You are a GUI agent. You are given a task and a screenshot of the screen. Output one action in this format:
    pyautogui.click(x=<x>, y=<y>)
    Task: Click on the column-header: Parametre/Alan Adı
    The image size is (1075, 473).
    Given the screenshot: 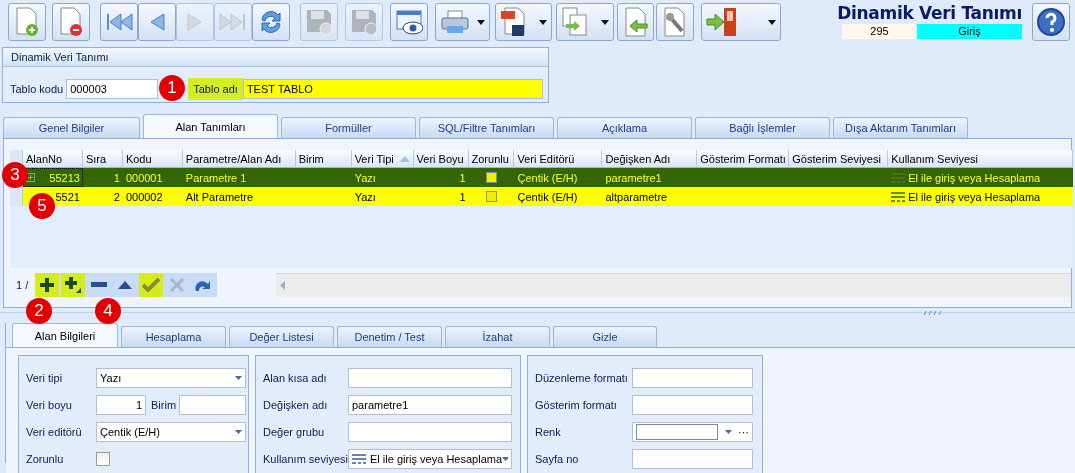 What is the action you would take?
    pyautogui.click(x=239, y=159)
    